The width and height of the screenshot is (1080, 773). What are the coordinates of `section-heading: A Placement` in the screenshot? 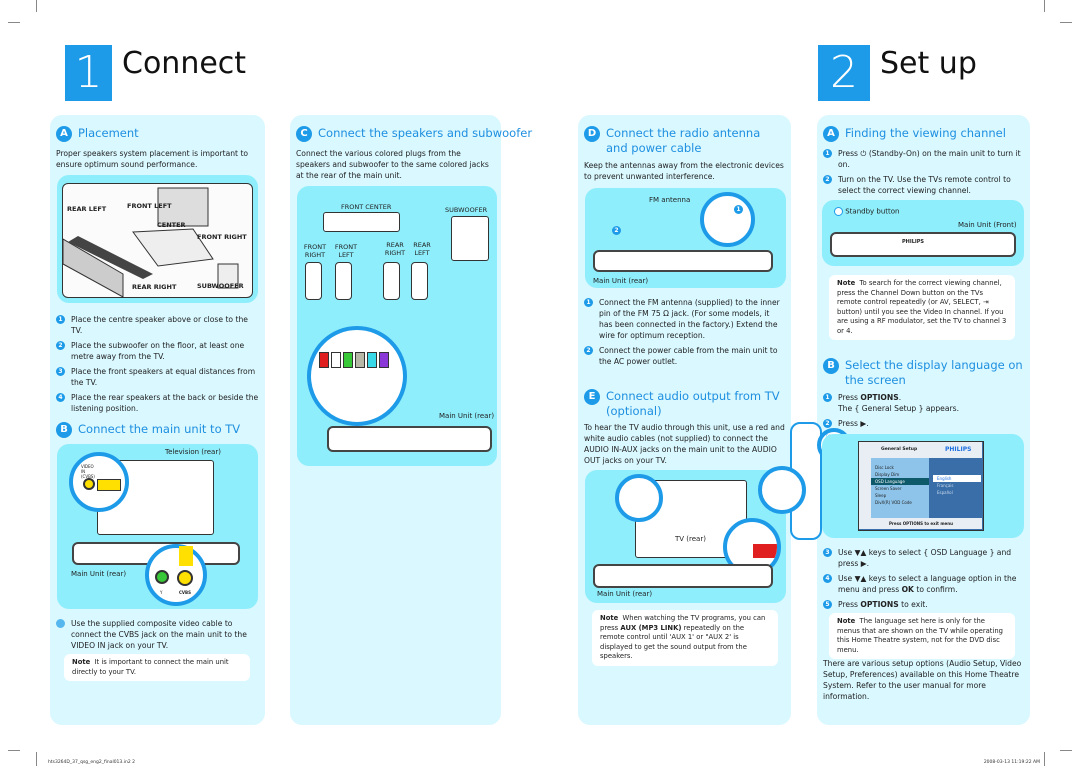 It's located at (97, 134).